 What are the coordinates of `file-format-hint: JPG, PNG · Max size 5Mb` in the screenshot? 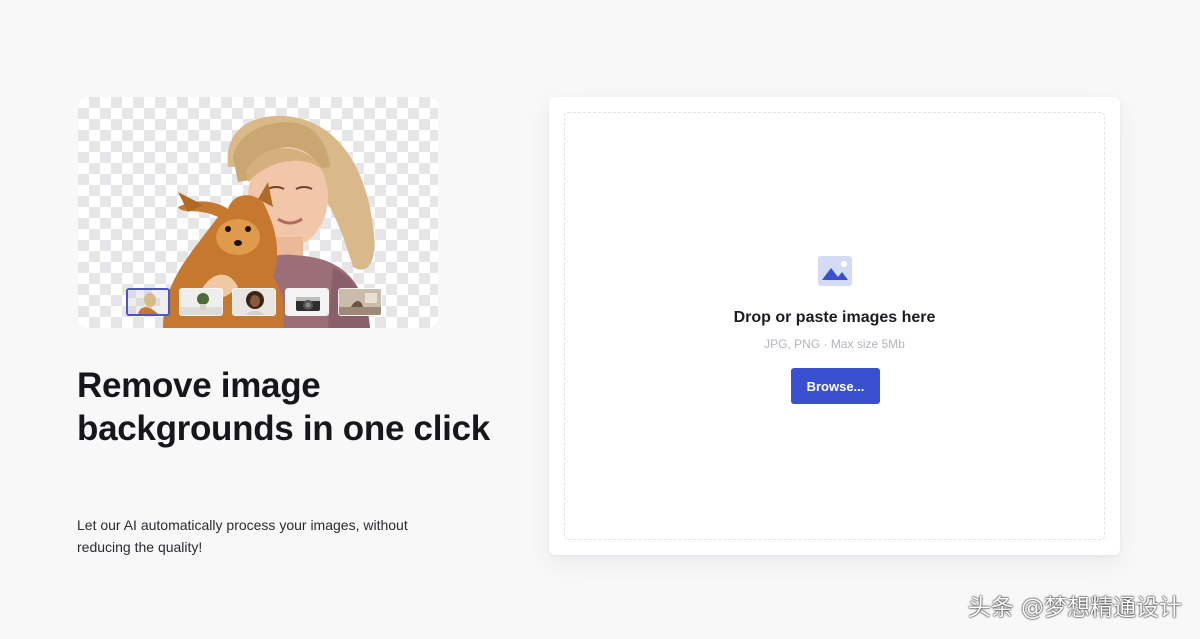 It's located at (834, 344).